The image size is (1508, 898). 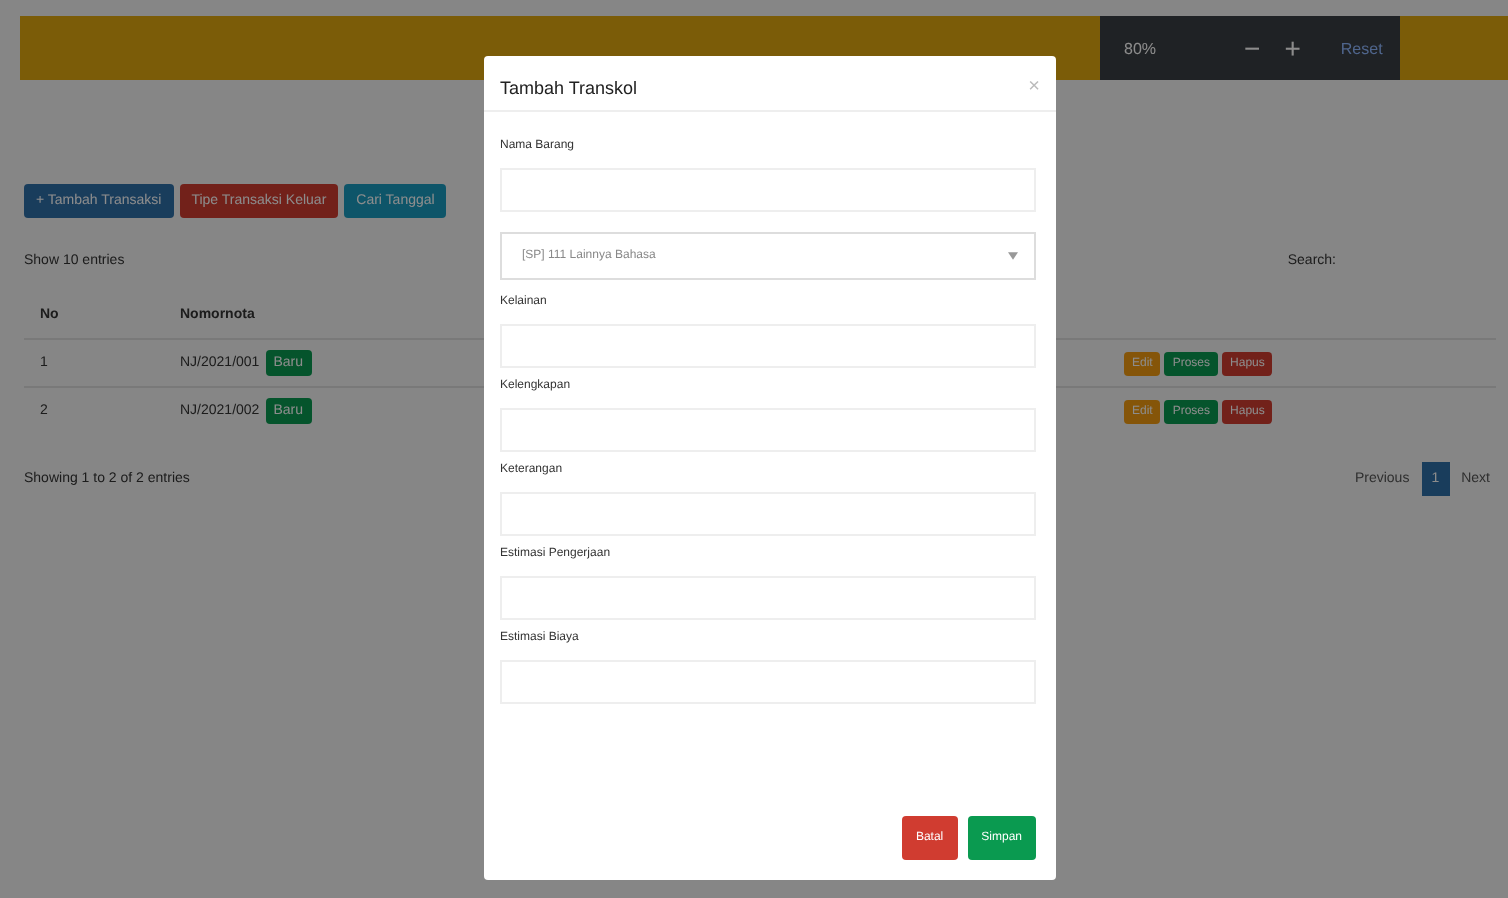 What do you see at coordinates (1252, 48) in the screenshot?
I see `zoom-out-button: −` at bounding box center [1252, 48].